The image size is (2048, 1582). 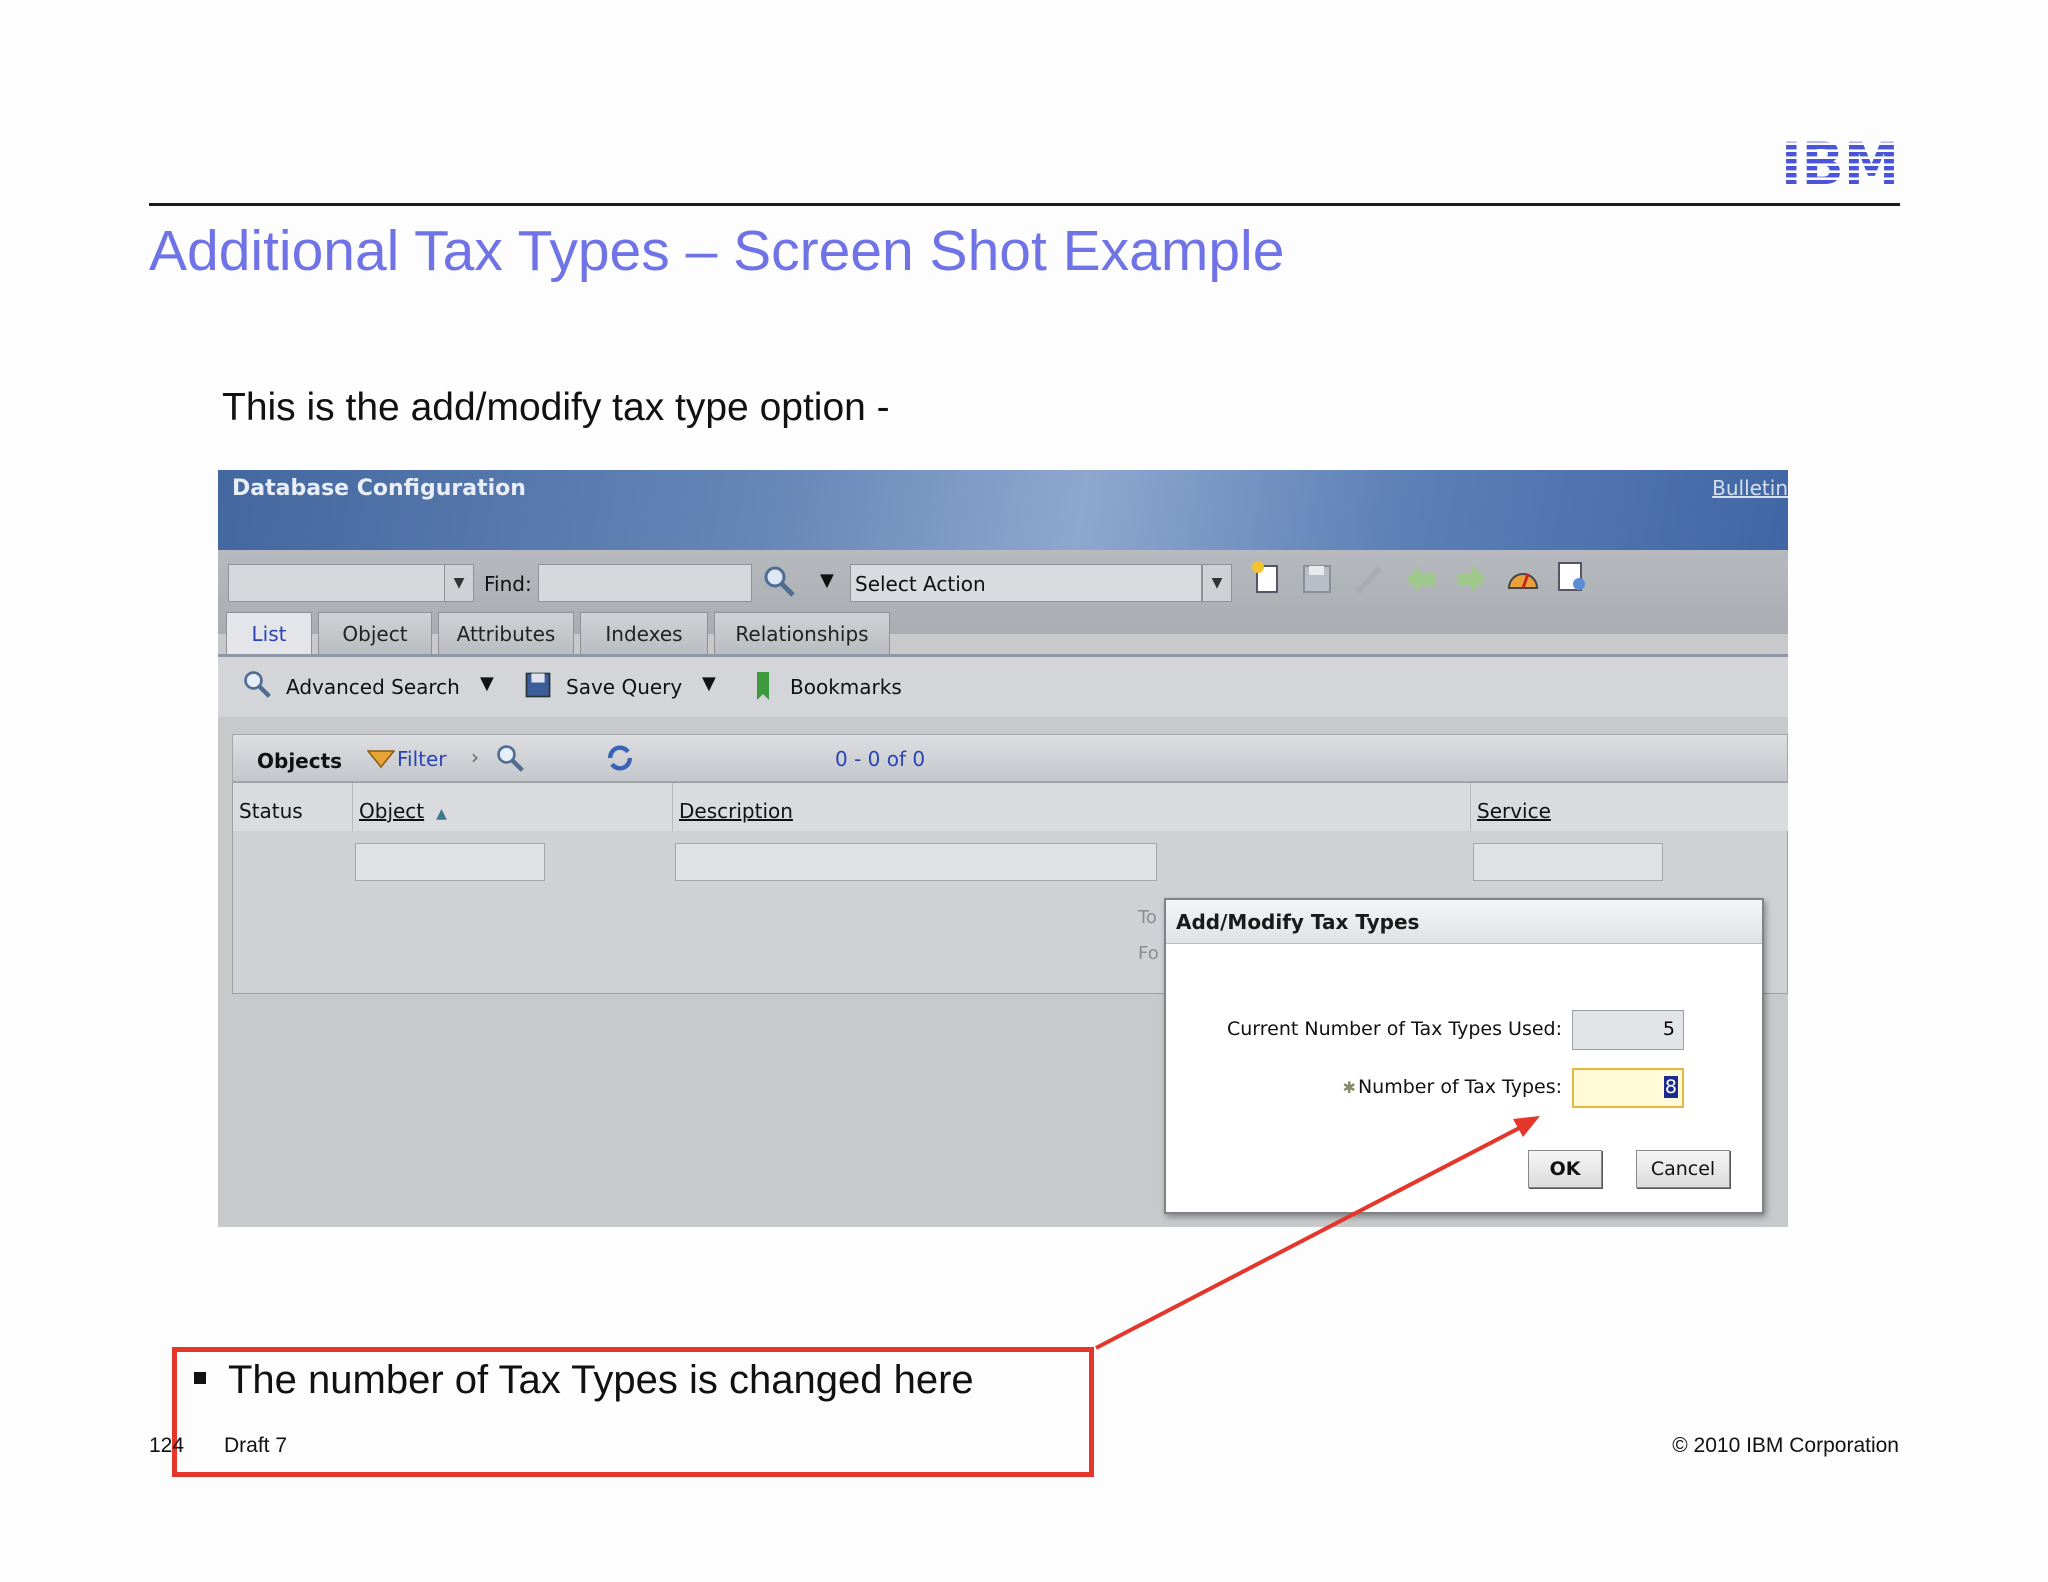 I want to click on description-filter-input, so click(x=916, y=862).